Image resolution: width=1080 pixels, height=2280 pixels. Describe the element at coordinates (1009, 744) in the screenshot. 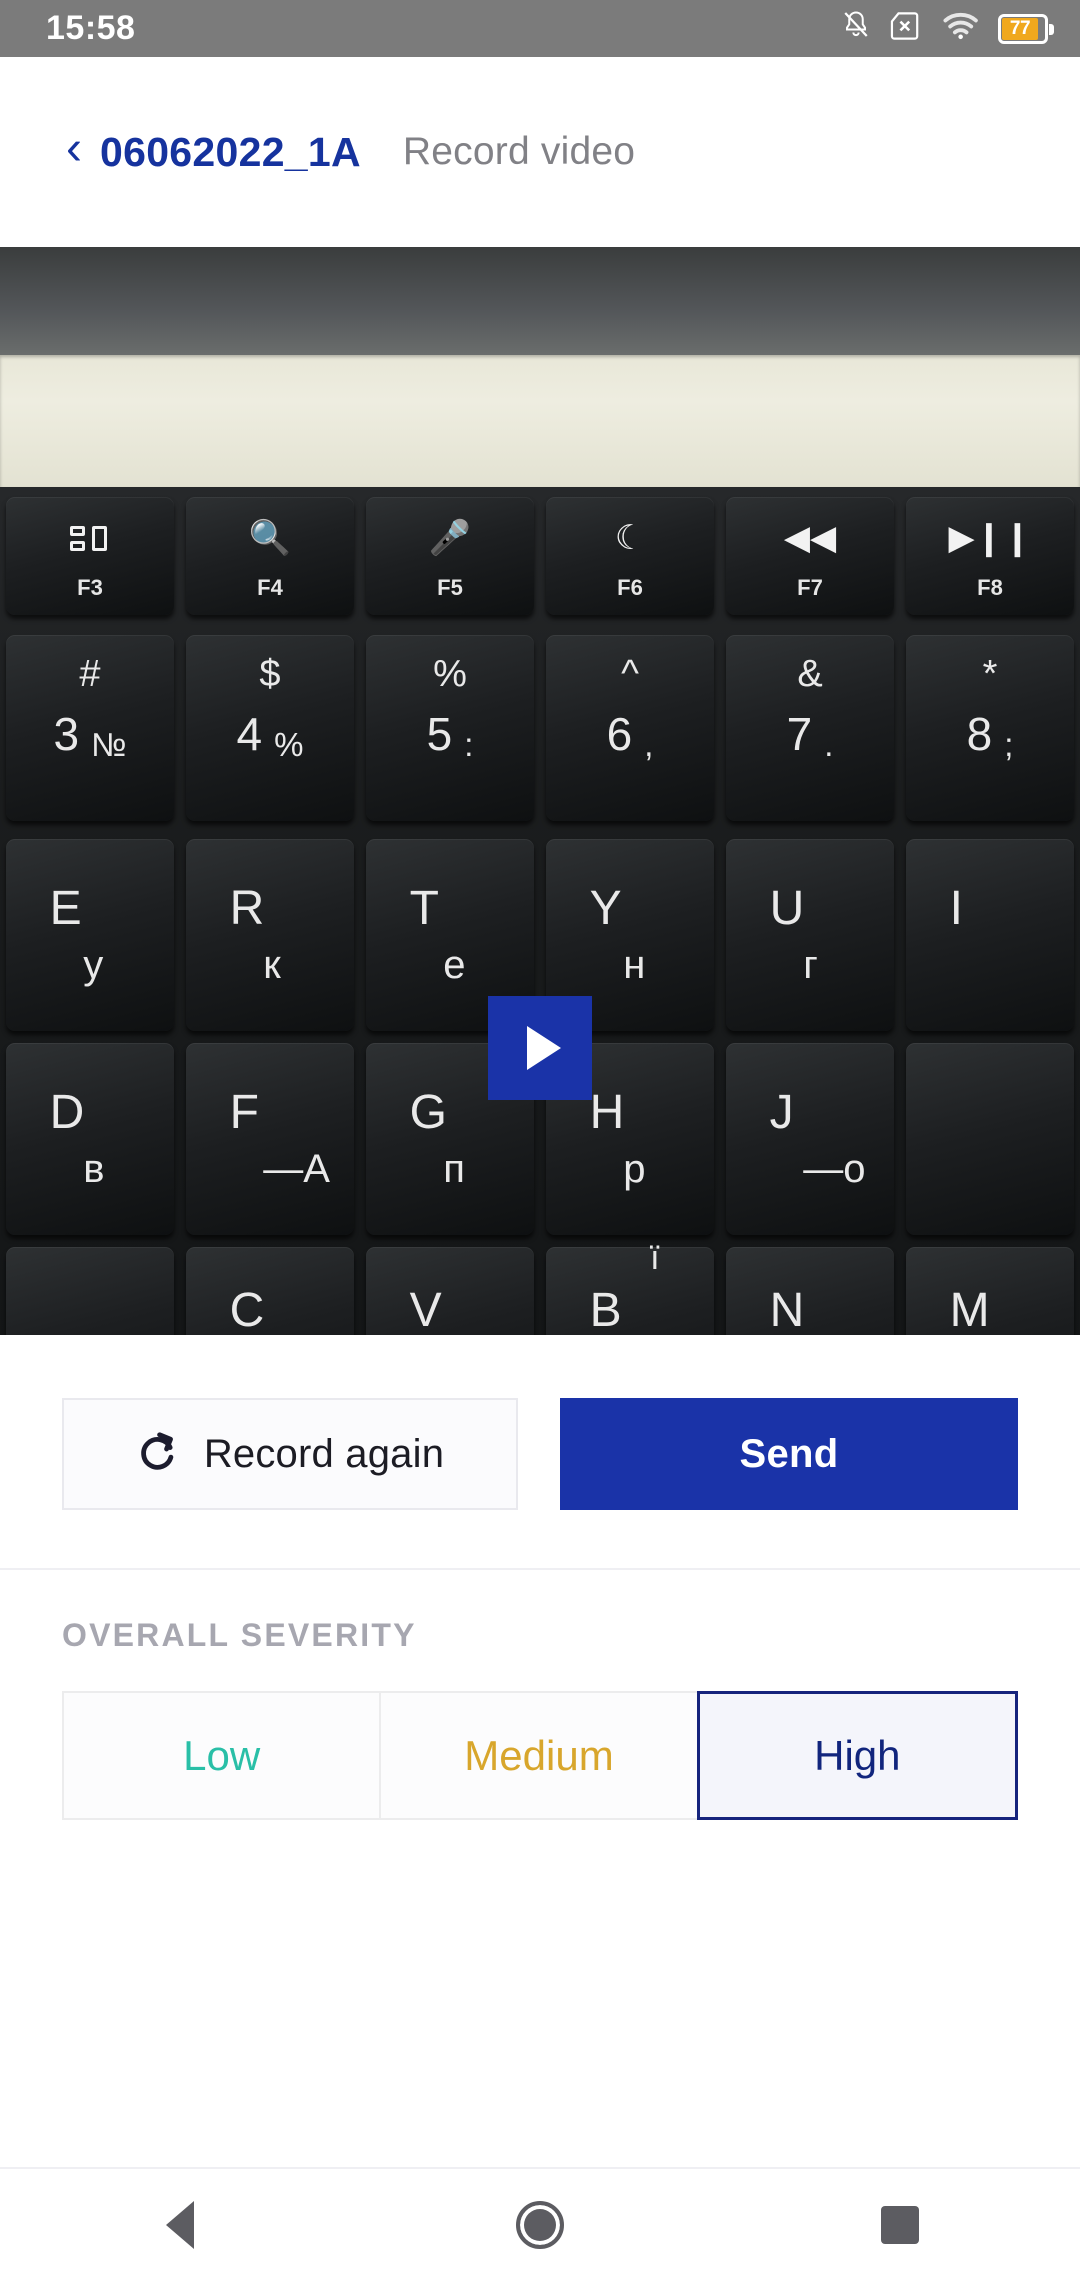

I see `key-8-cyr: ;` at that location.